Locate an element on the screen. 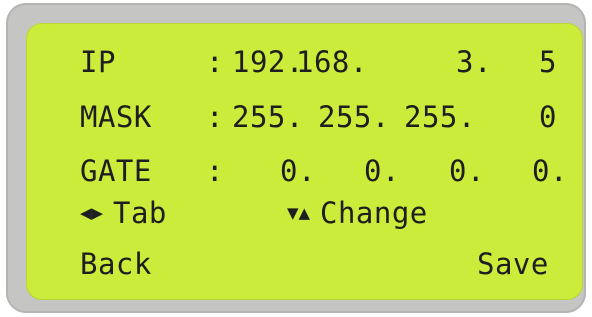 The width and height of the screenshot is (592, 317). mask-octet-2: 255. is located at coordinates (354, 117).